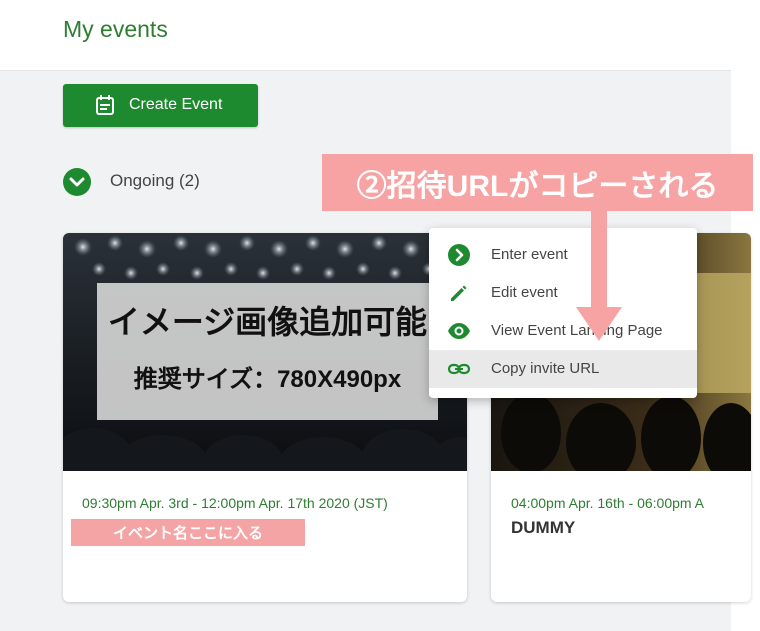 Image resolution: width=760 pixels, height=631 pixels. What do you see at coordinates (543, 527) in the screenshot?
I see `event-name: DUMMY` at bounding box center [543, 527].